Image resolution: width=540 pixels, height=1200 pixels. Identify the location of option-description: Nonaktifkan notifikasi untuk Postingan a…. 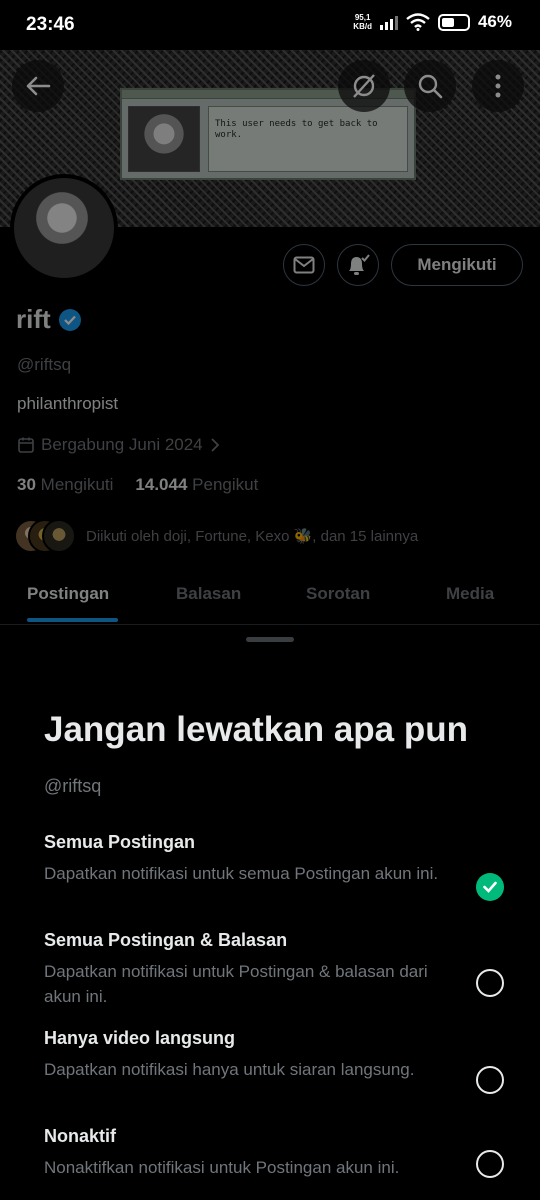
(222, 1167).